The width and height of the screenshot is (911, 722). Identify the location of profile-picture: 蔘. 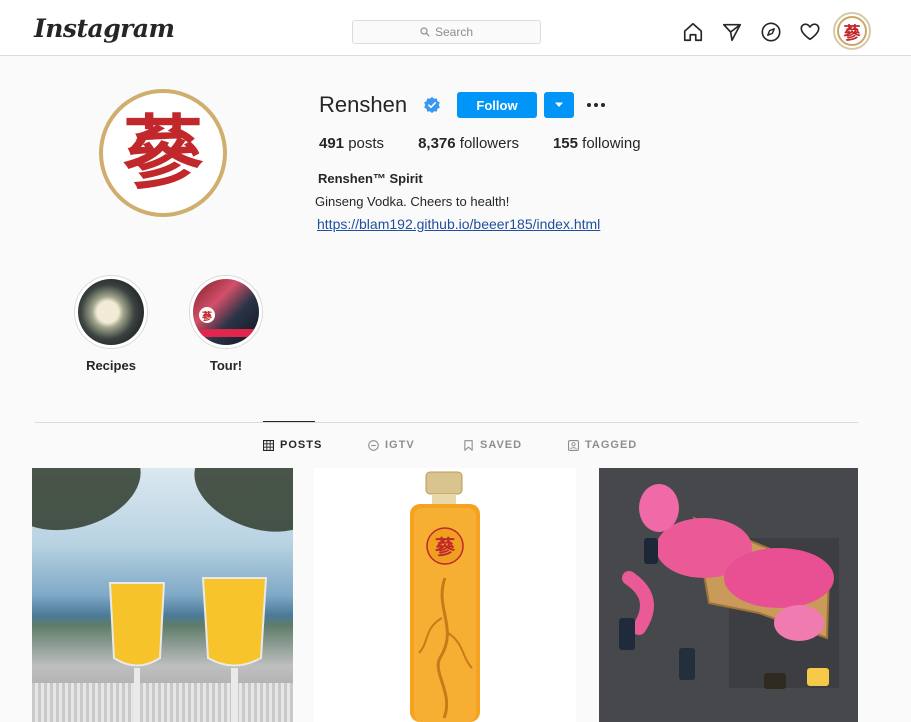
(163, 153).